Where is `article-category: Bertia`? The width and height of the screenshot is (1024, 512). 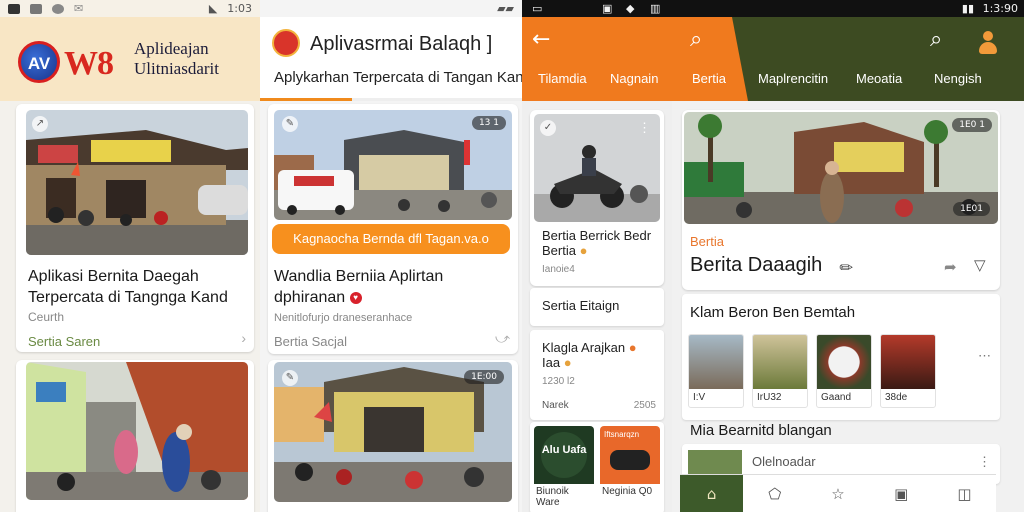 article-category: Bertia is located at coordinates (707, 241).